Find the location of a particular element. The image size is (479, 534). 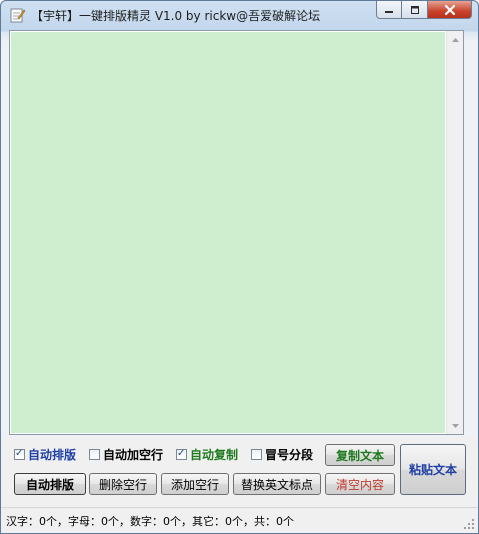

auto-format-label: 自动排版 is located at coordinates (52, 454).